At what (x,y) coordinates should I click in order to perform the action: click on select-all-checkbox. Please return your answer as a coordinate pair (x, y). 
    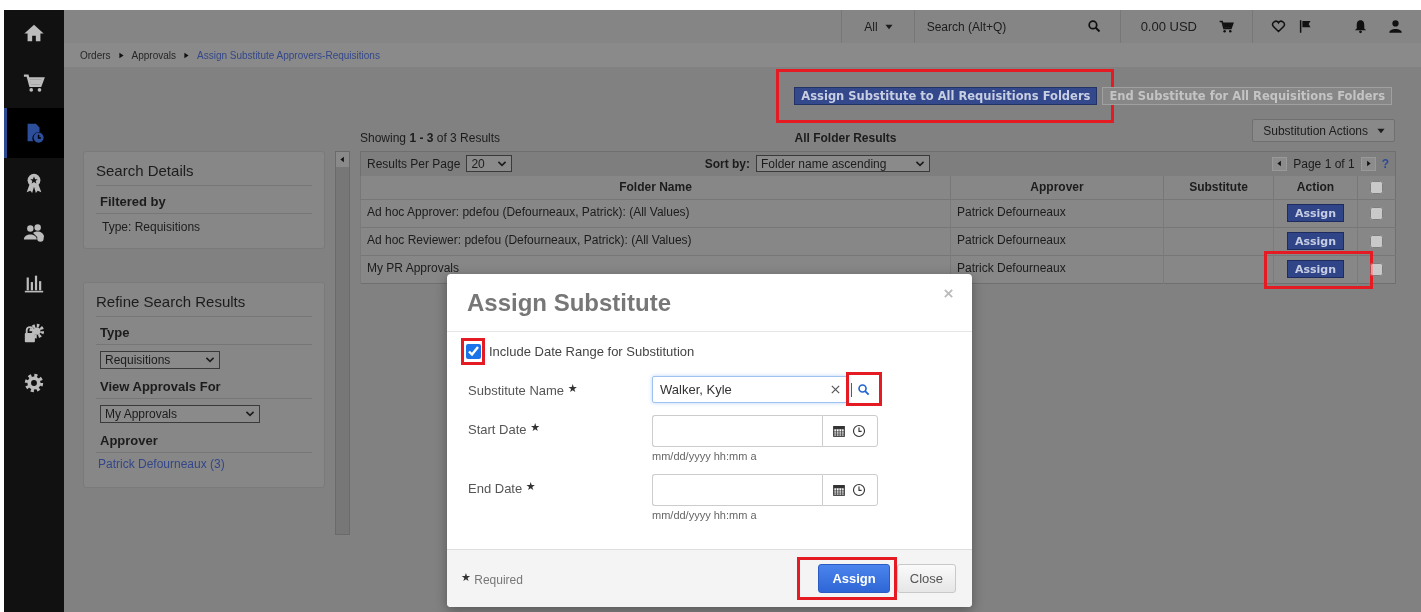
    Looking at the image, I should click on (1376, 188).